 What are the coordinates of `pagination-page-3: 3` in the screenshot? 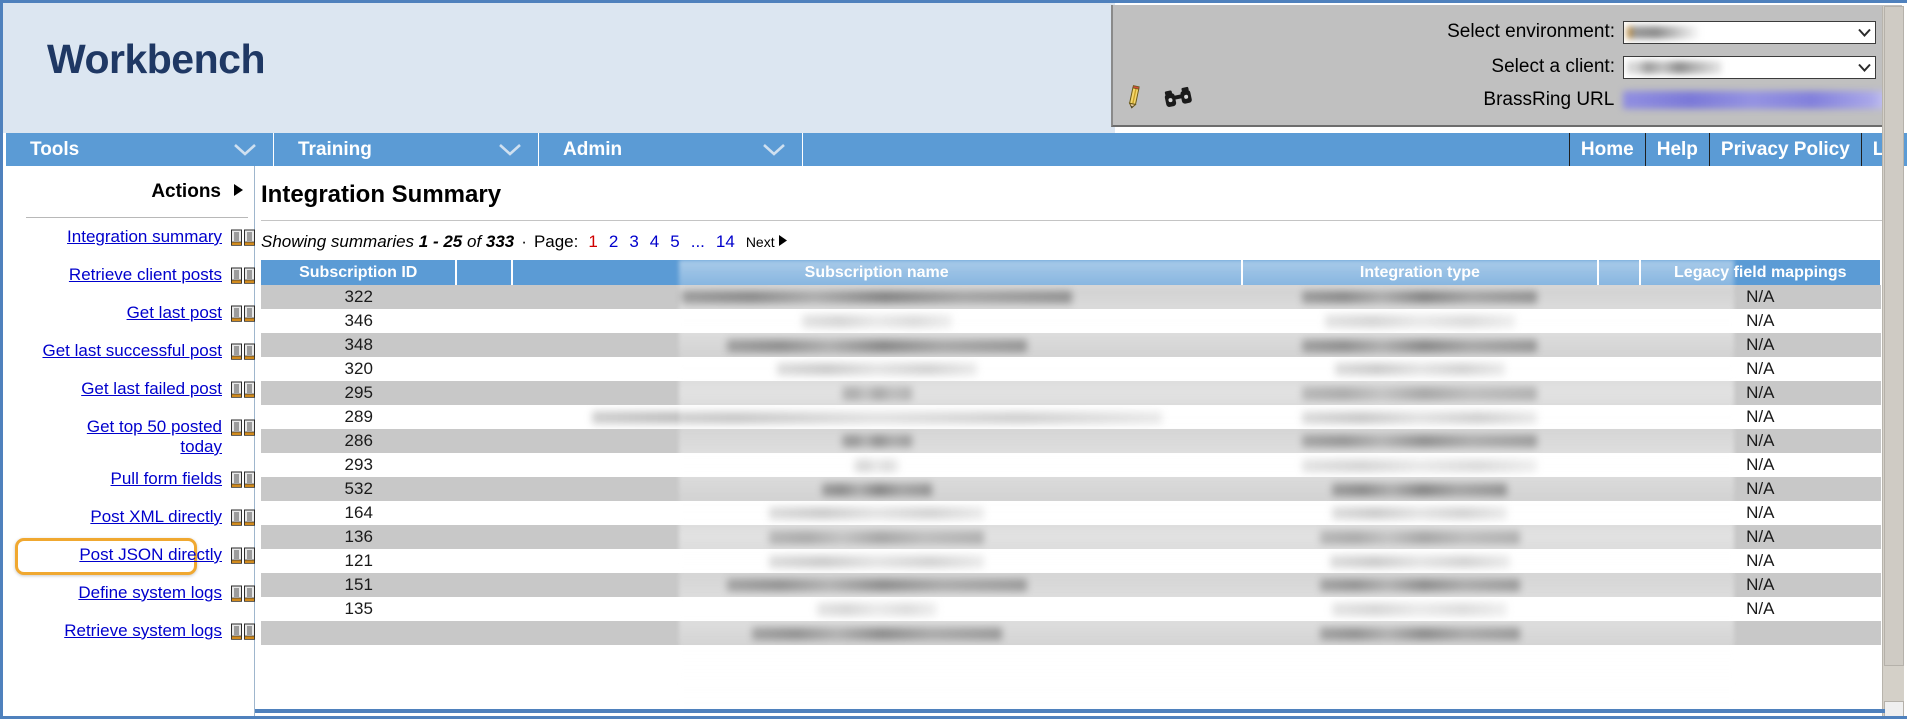 It's located at (633, 242).